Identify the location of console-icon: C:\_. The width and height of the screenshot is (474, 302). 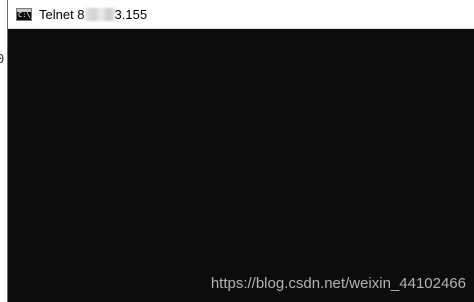
(25, 14).